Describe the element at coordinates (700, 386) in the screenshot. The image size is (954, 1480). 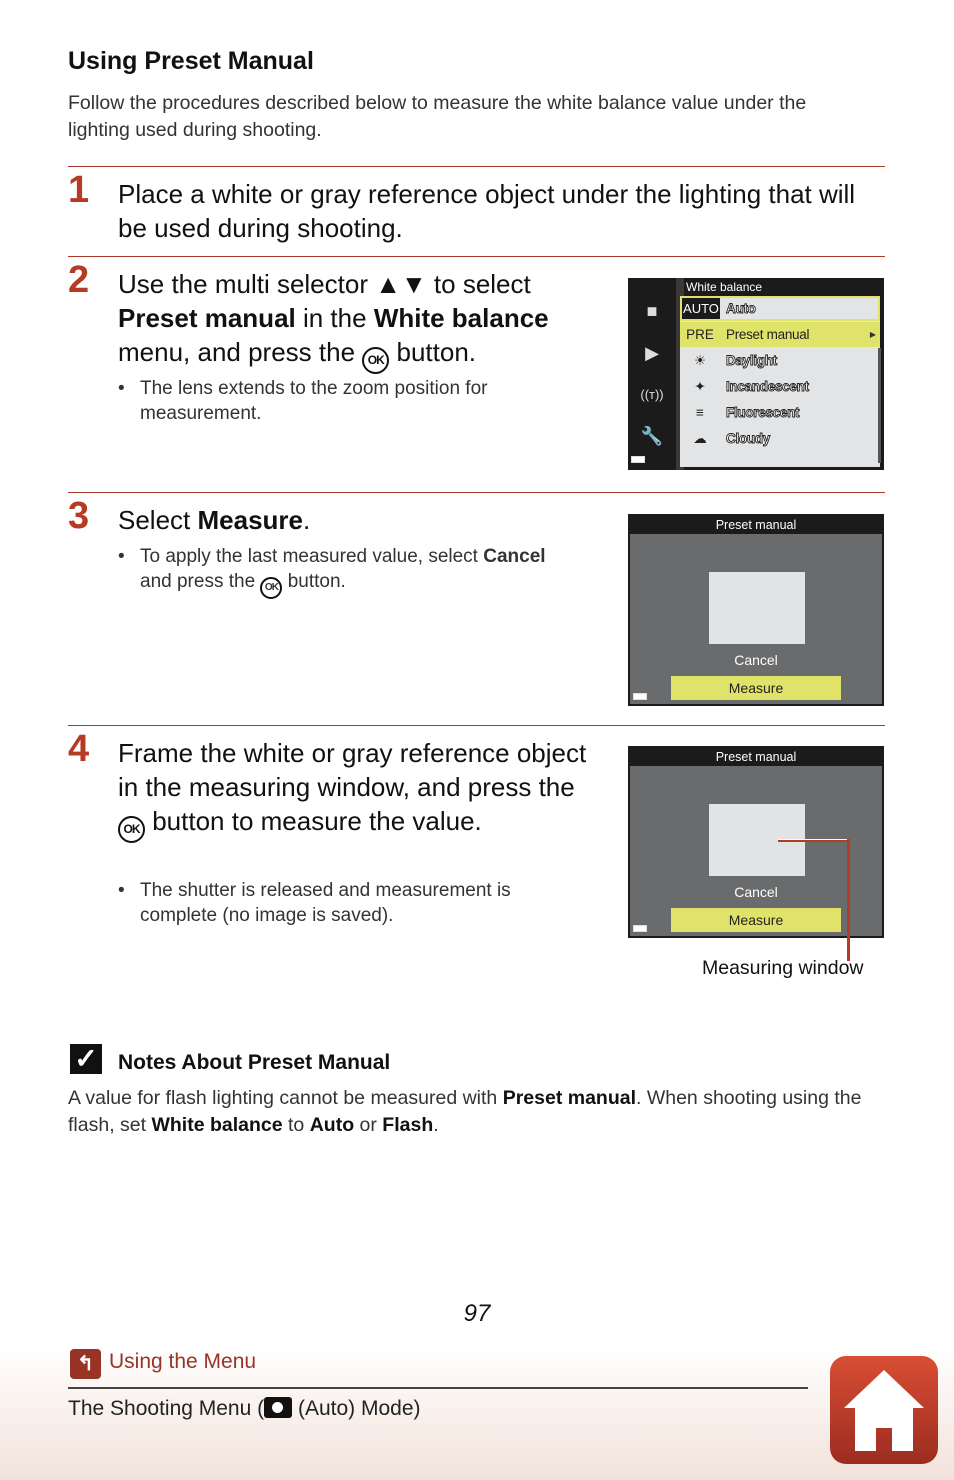
I see `incandescent-icon: ✦` at that location.